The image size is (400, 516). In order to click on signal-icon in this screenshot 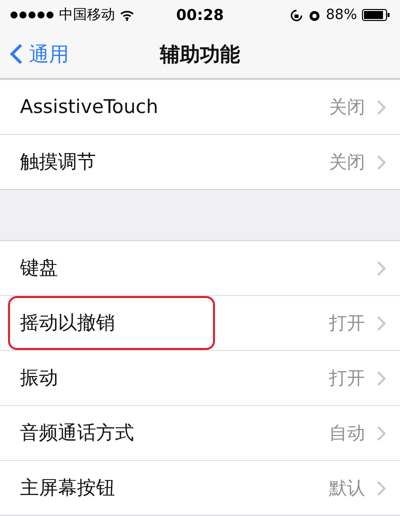, I will do `click(32, 15)`.